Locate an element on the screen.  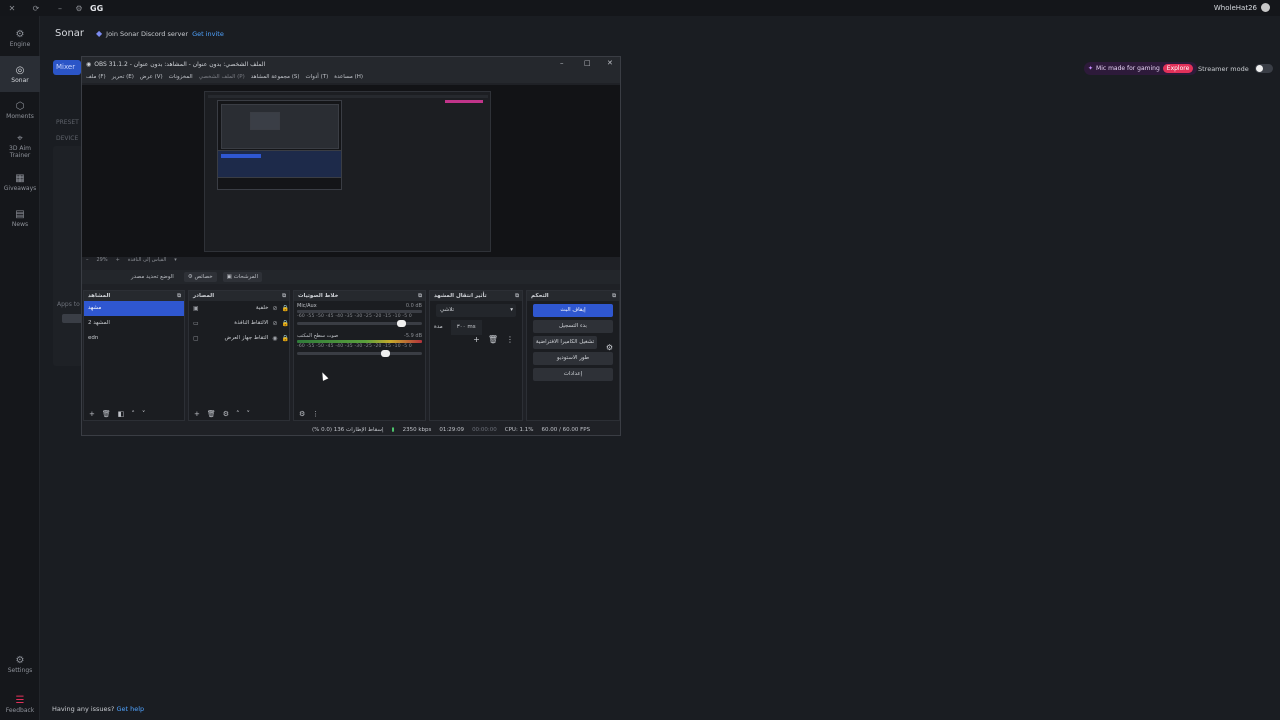
list-item: مشهد is located at coordinates (134, 308).